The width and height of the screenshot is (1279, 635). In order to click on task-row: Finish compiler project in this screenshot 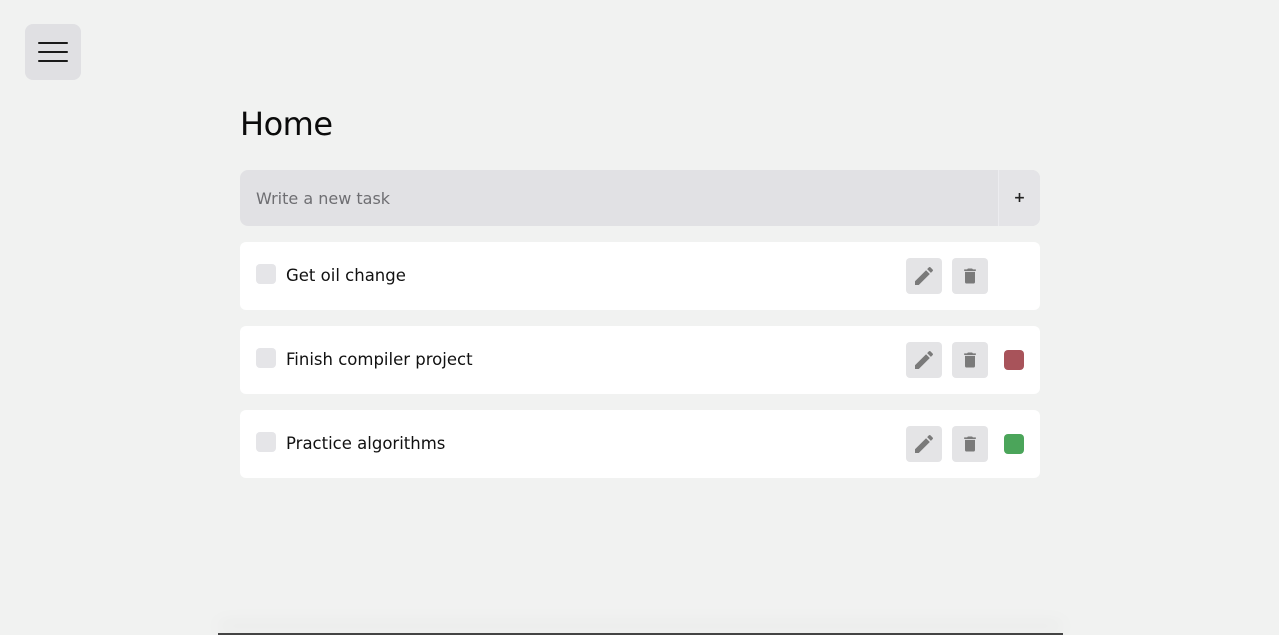, I will do `click(640, 360)`.